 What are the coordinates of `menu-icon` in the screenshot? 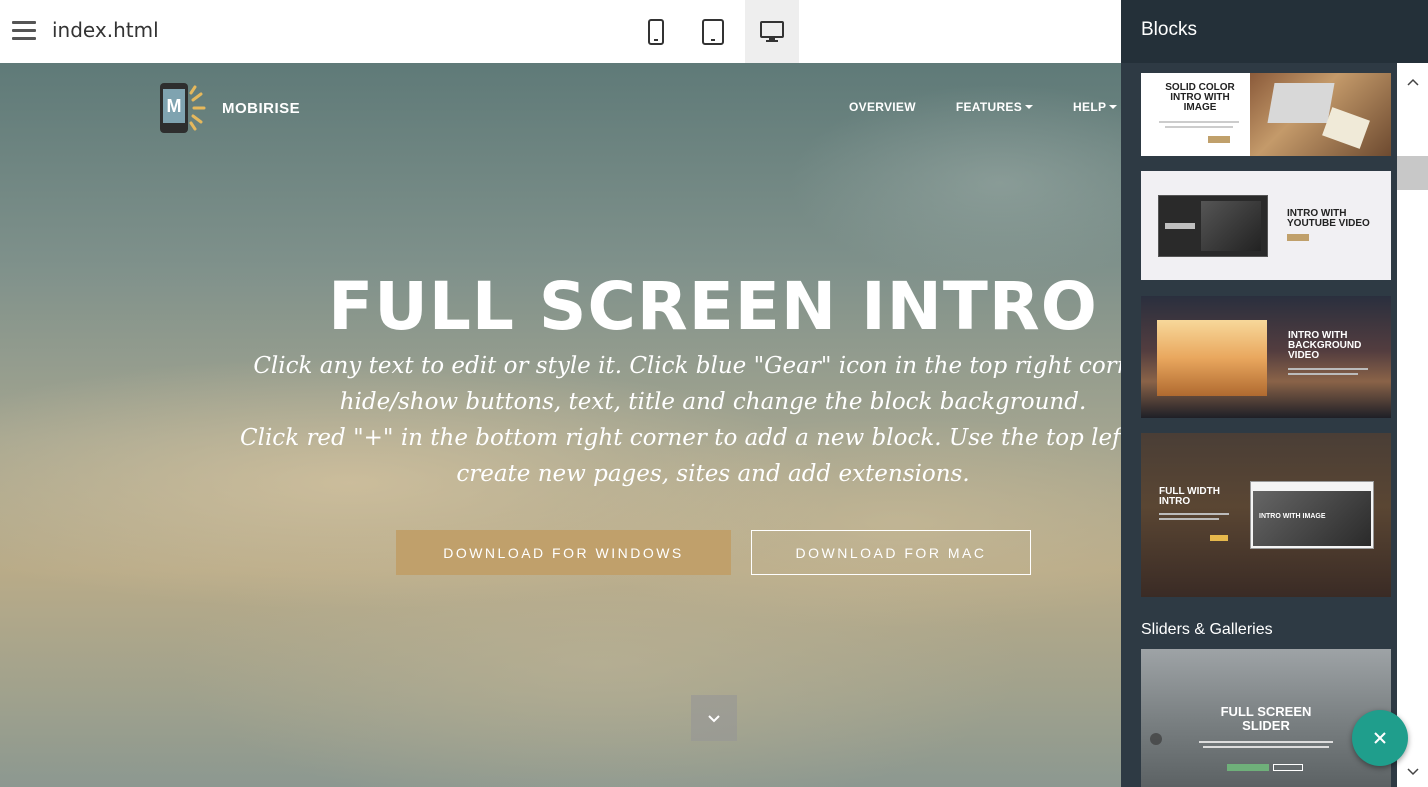 It's located at (24, 31).